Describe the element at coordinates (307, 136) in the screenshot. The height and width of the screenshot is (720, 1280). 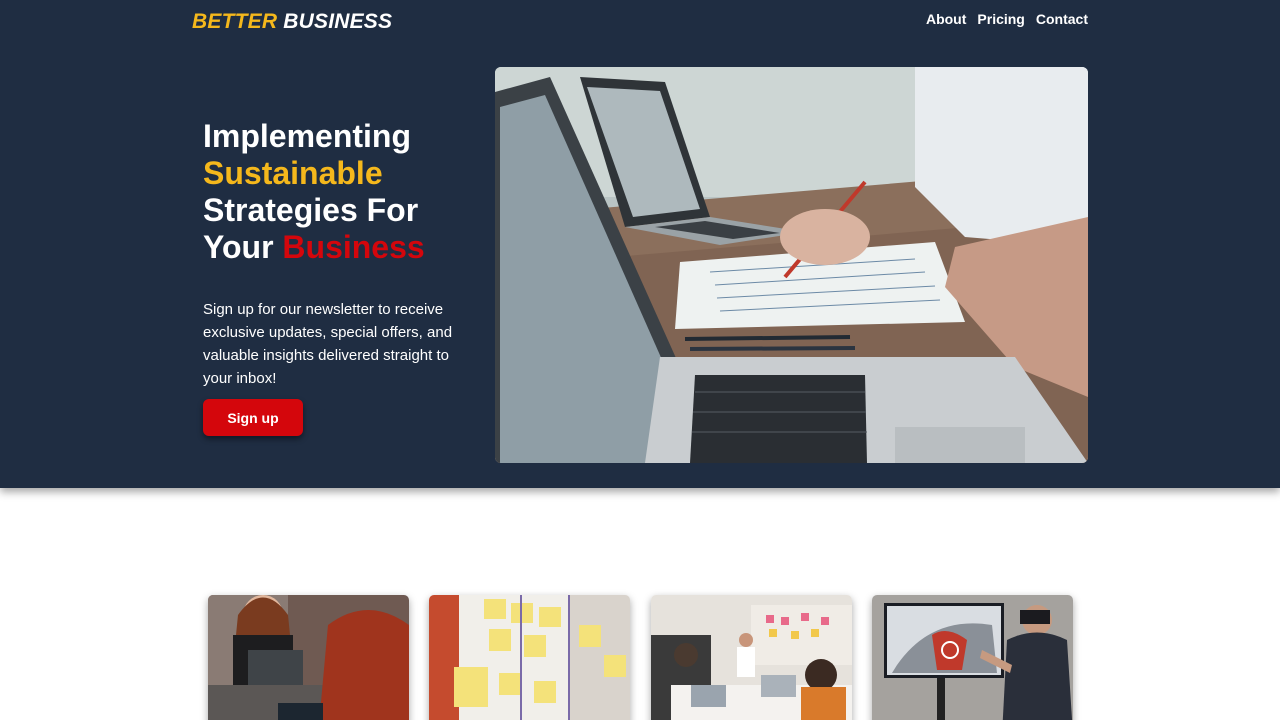
I see `headline-line-1: Implementing` at that location.